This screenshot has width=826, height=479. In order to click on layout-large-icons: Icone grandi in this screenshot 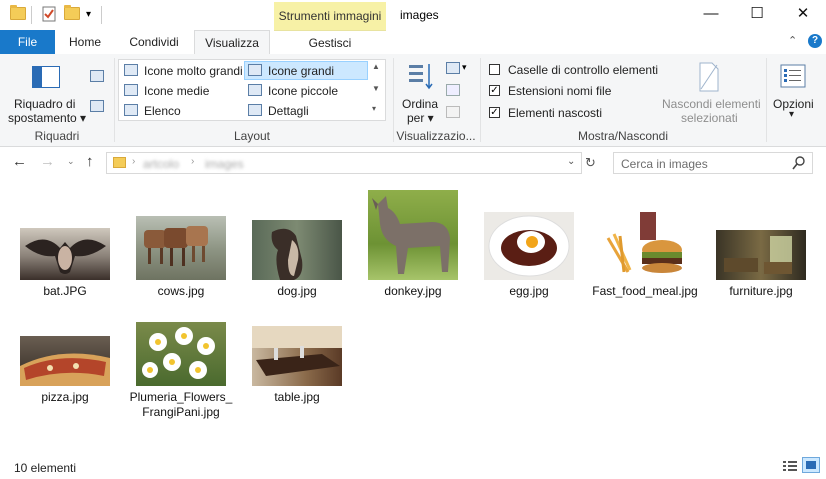, I will do `click(301, 71)`.